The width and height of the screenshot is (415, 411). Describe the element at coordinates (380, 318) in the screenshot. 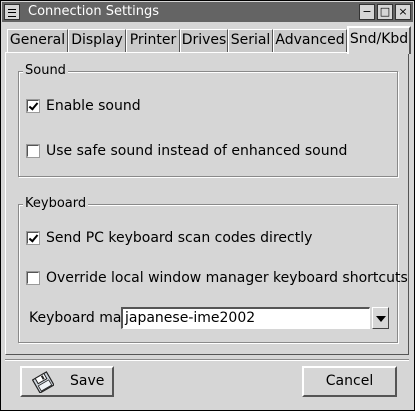

I see `chevron-down-icon` at that location.